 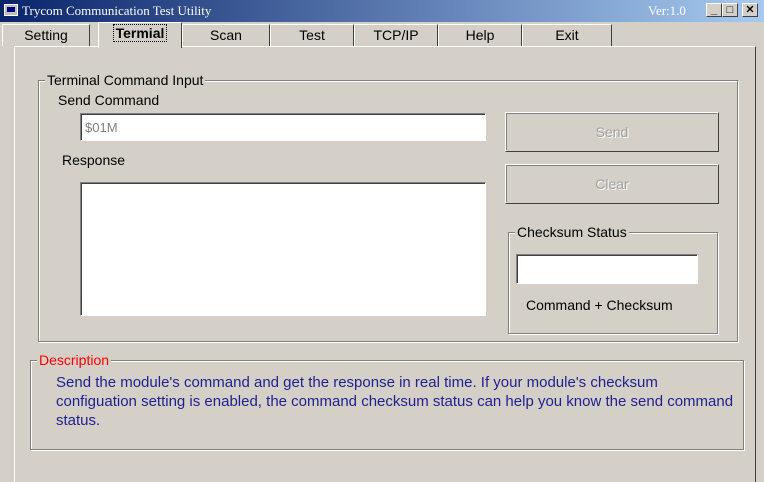 I want to click on send-button: Send, so click(x=612, y=132).